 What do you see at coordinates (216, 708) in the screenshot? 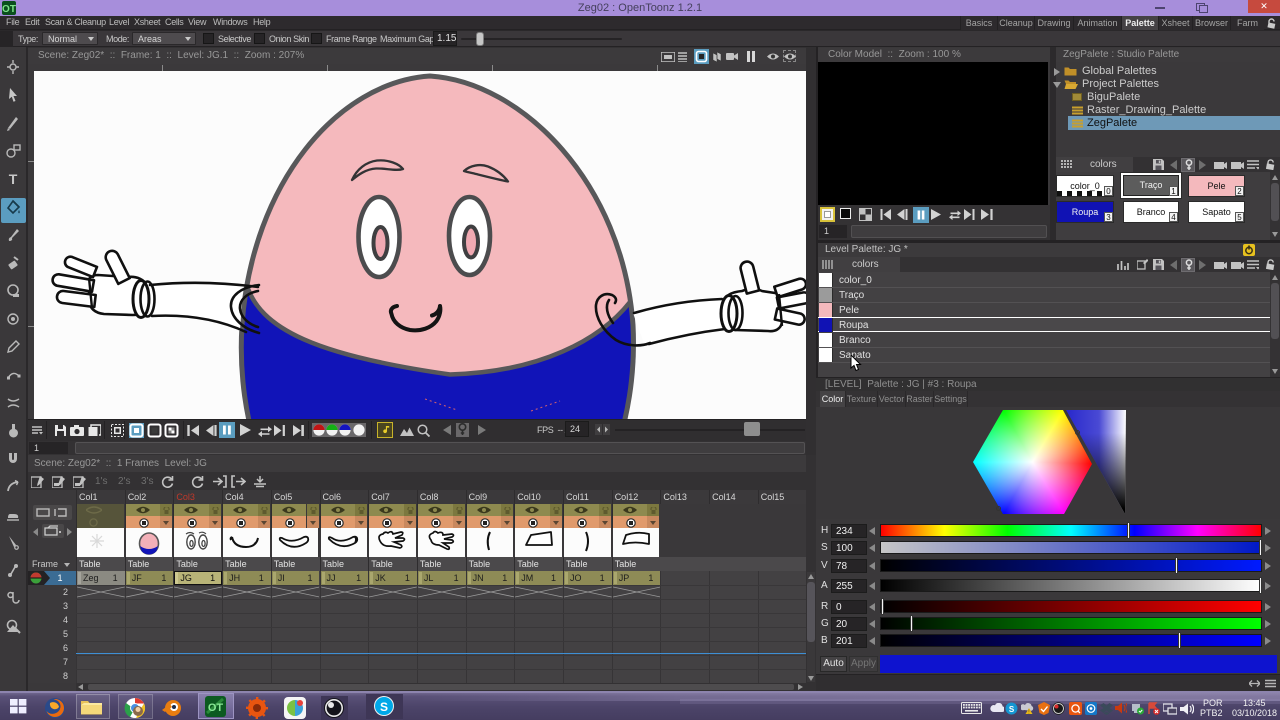
I see `svg-text: OT` at bounding box center [216, 708].